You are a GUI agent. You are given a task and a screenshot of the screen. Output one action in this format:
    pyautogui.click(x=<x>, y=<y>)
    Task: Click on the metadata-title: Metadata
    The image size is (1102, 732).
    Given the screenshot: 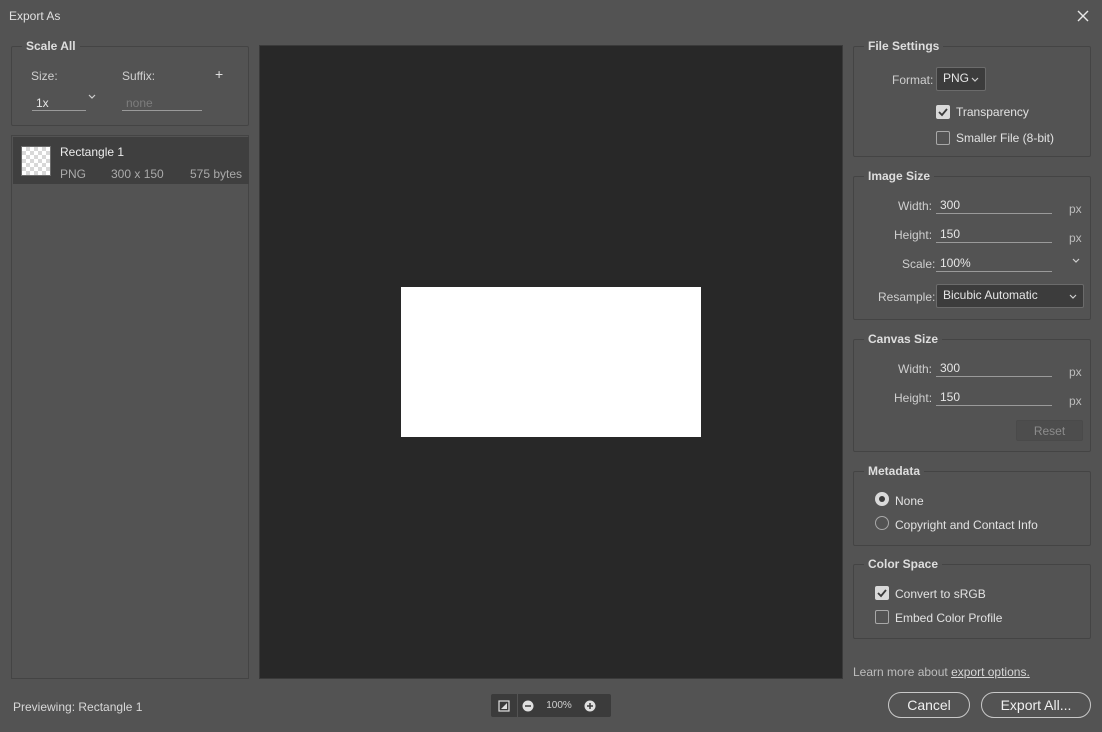 What is the action you would take?
    pyautogui.click(x=894, y=471)
    